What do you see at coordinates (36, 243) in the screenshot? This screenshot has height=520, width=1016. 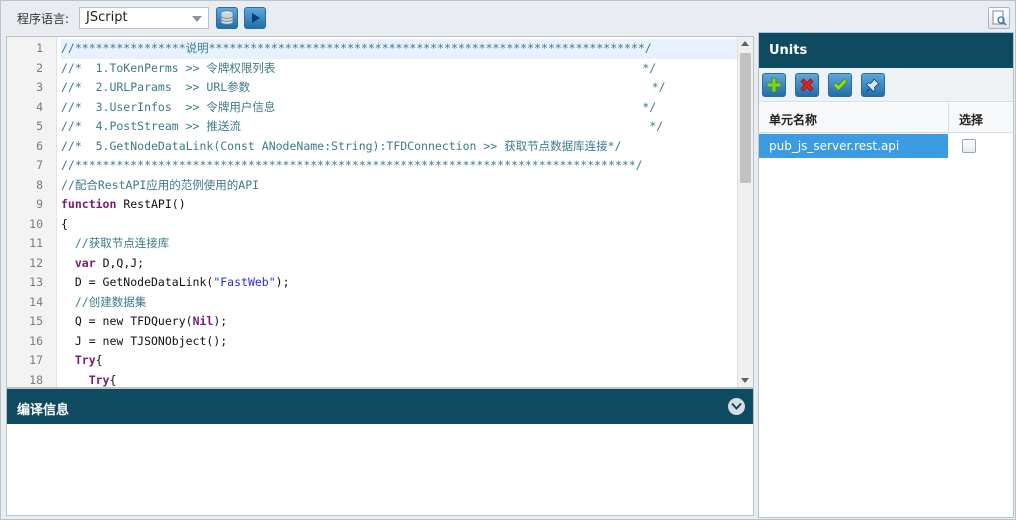 I see `line-number: 11` at bounding box center [36, 243].